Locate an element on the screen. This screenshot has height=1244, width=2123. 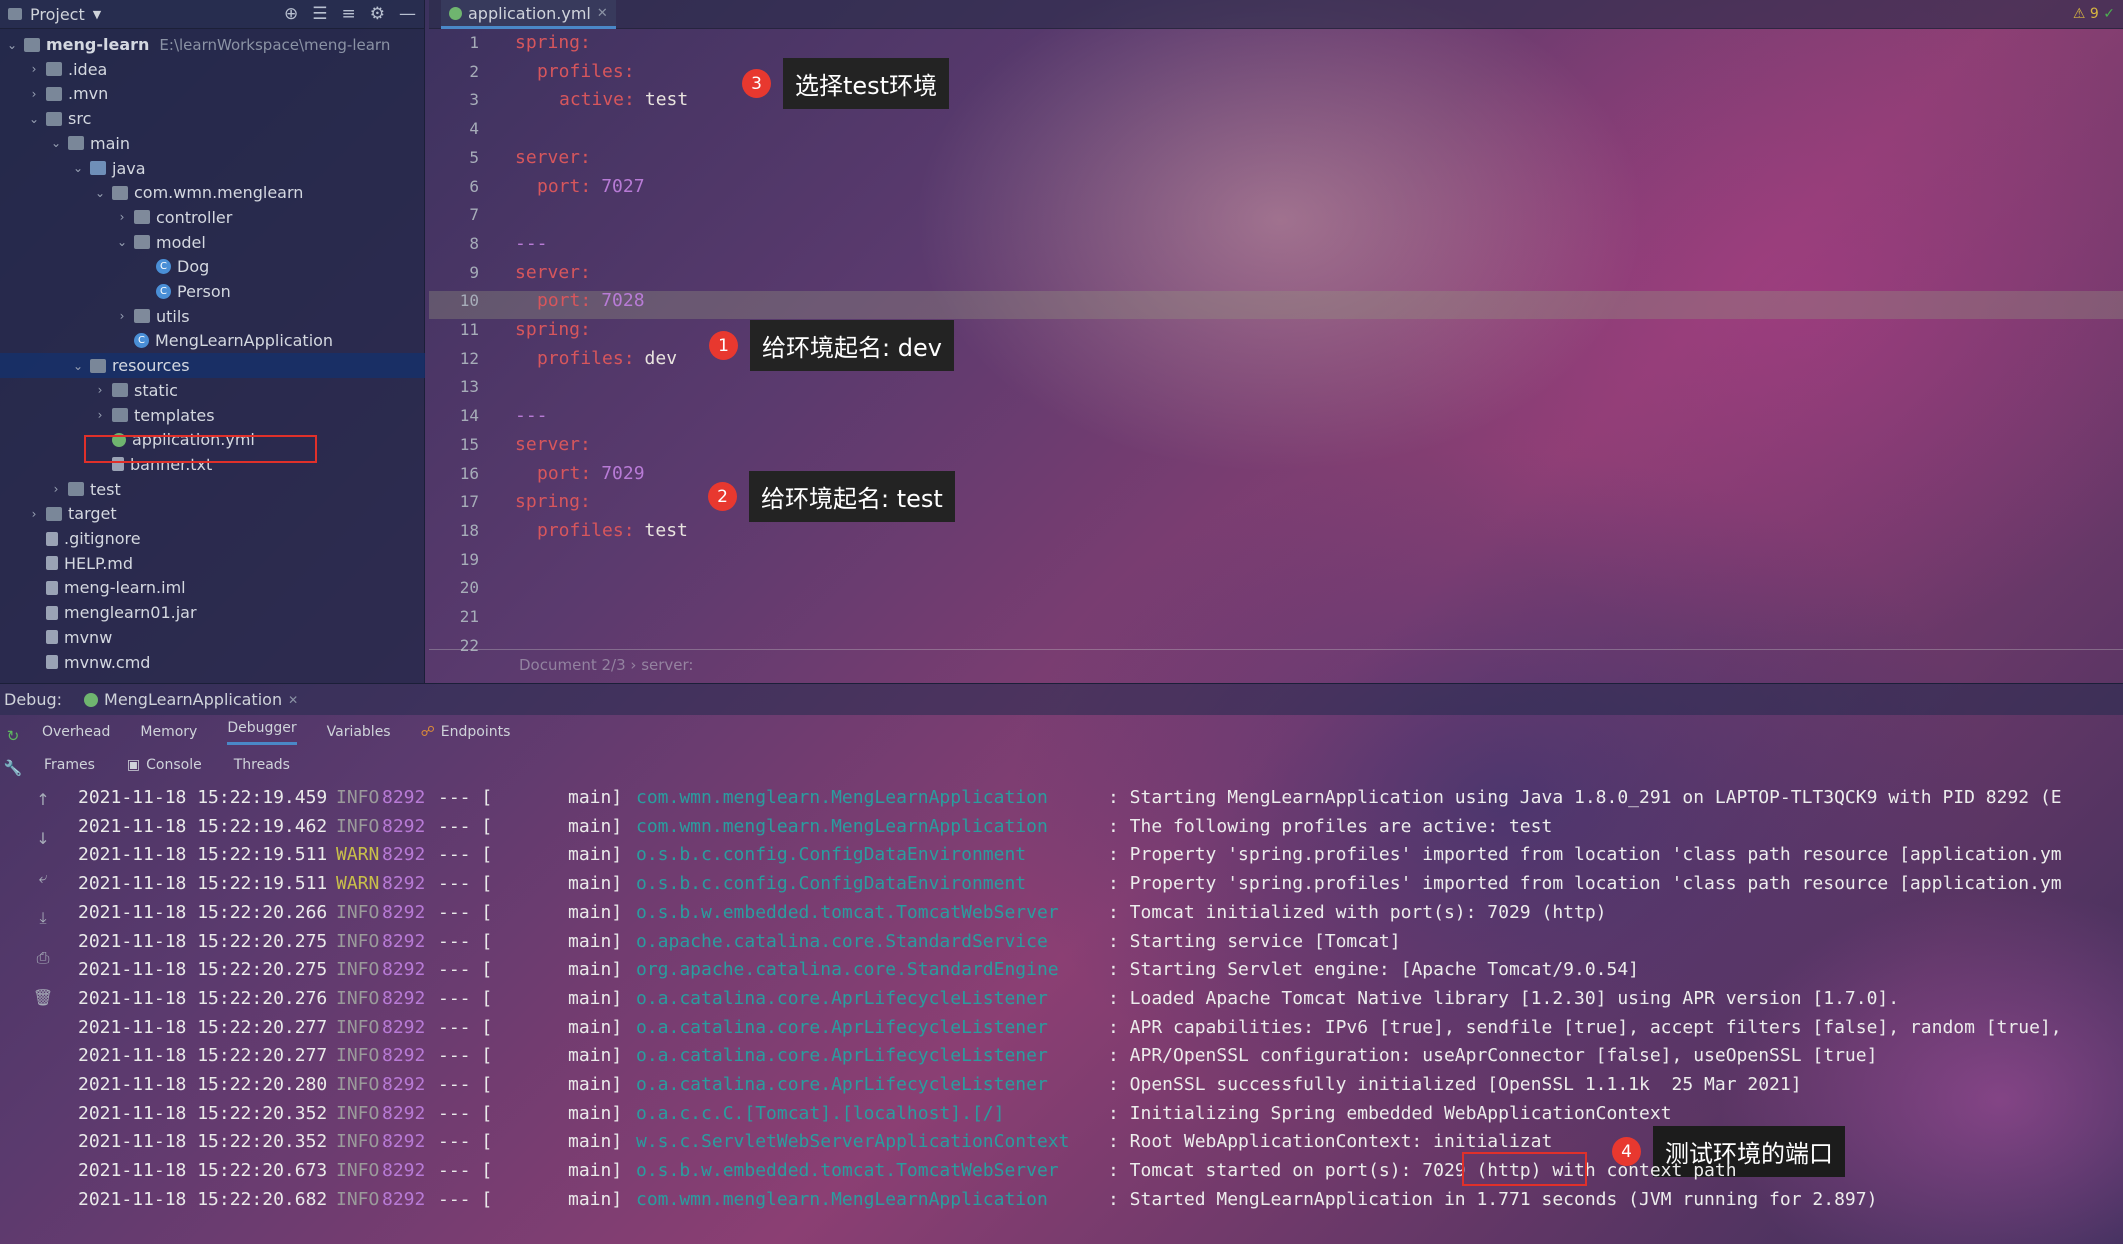
tree-item-label: utils is located at coordinates (173, 316).